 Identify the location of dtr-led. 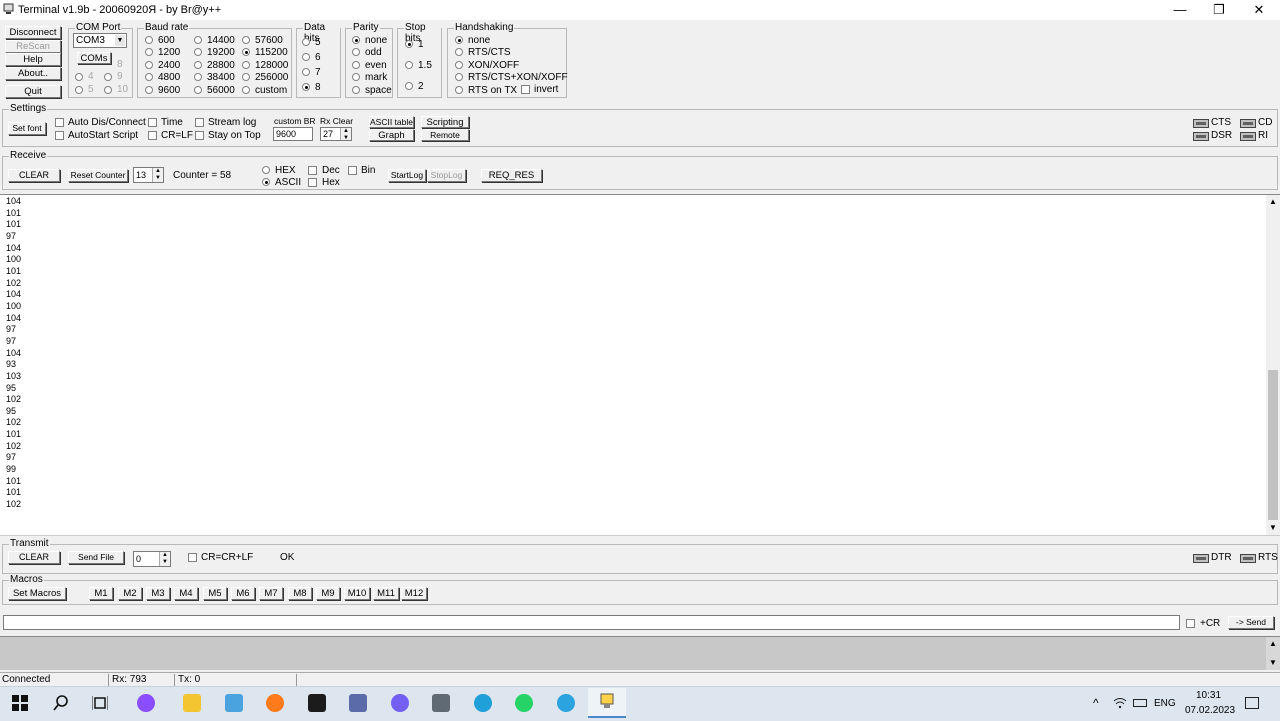
(1201, 558).